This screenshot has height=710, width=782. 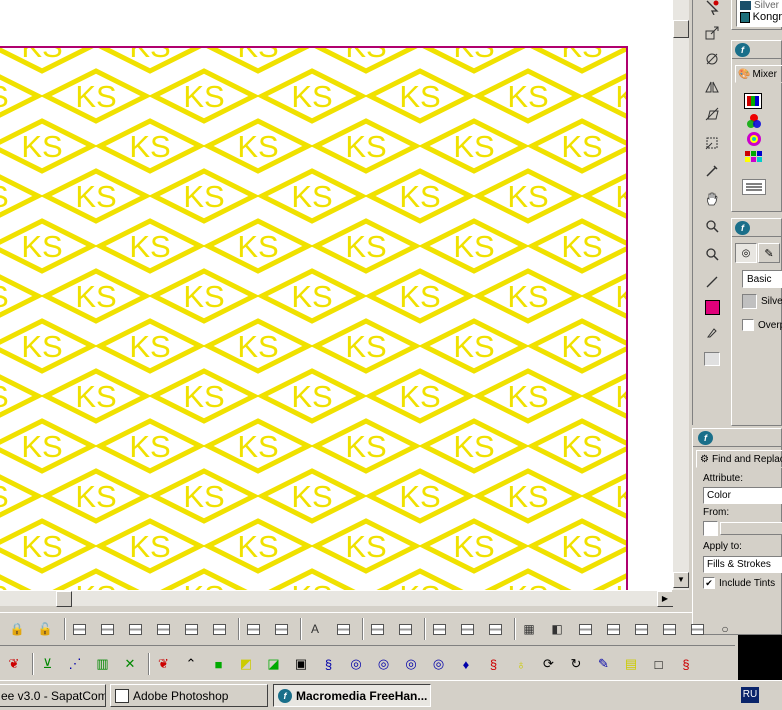 I want to click on roughen-icon: ⋰, so click(x=75, y=664).